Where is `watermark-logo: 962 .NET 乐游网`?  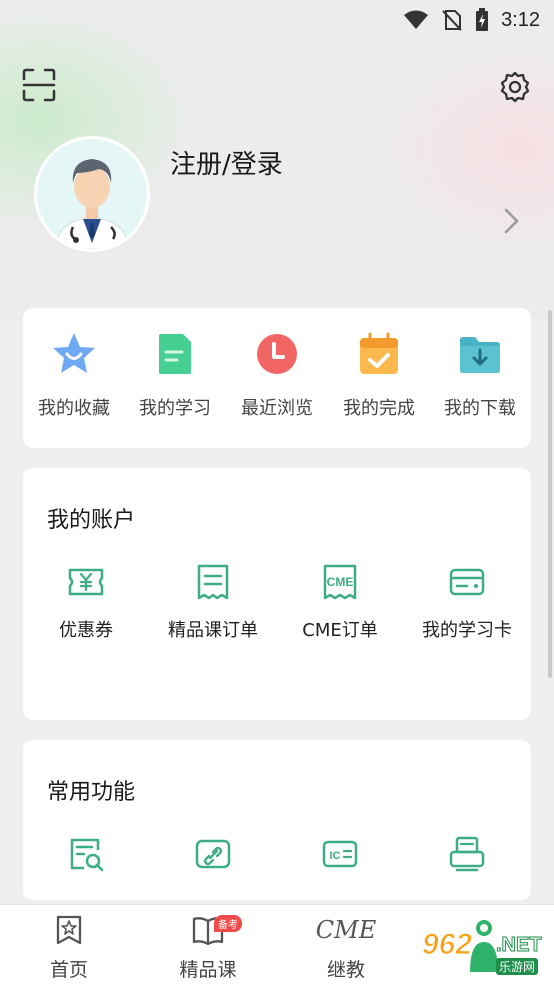
watermark-logo: 962 .NET 乐游网 is located at coordinates (483, 948).